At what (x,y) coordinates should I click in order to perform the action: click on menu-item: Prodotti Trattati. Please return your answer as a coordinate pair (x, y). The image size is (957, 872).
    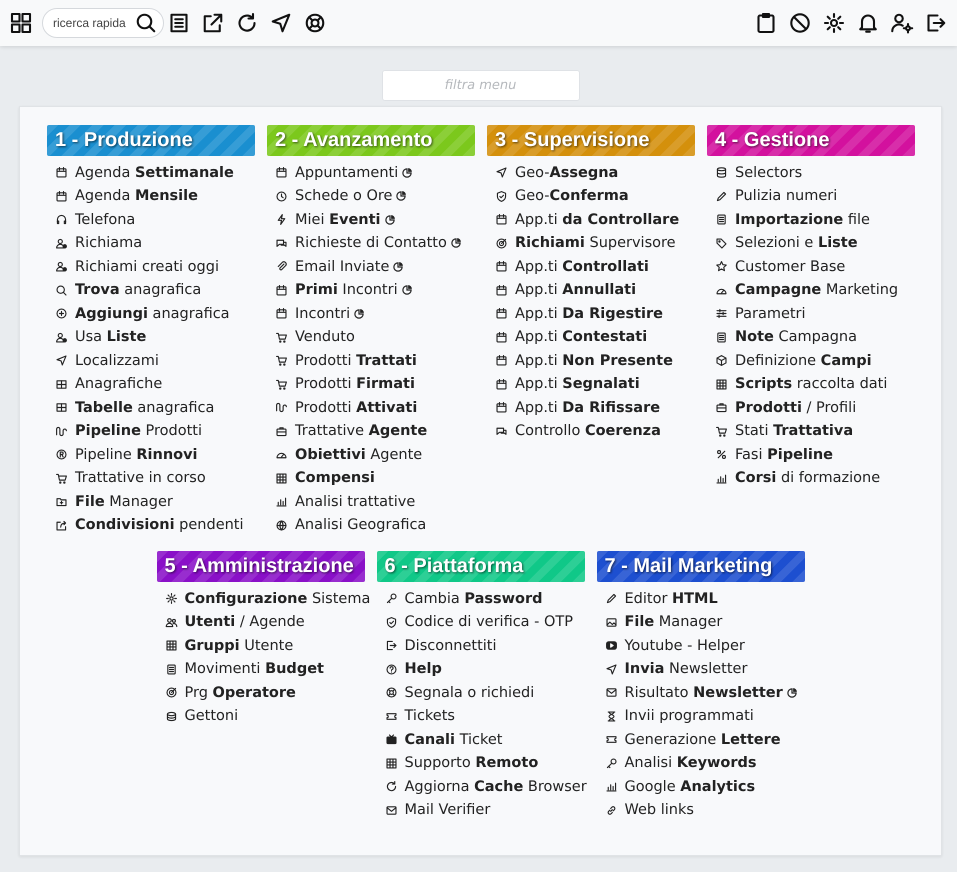
    Looking at the image, I should click on (356, 360).